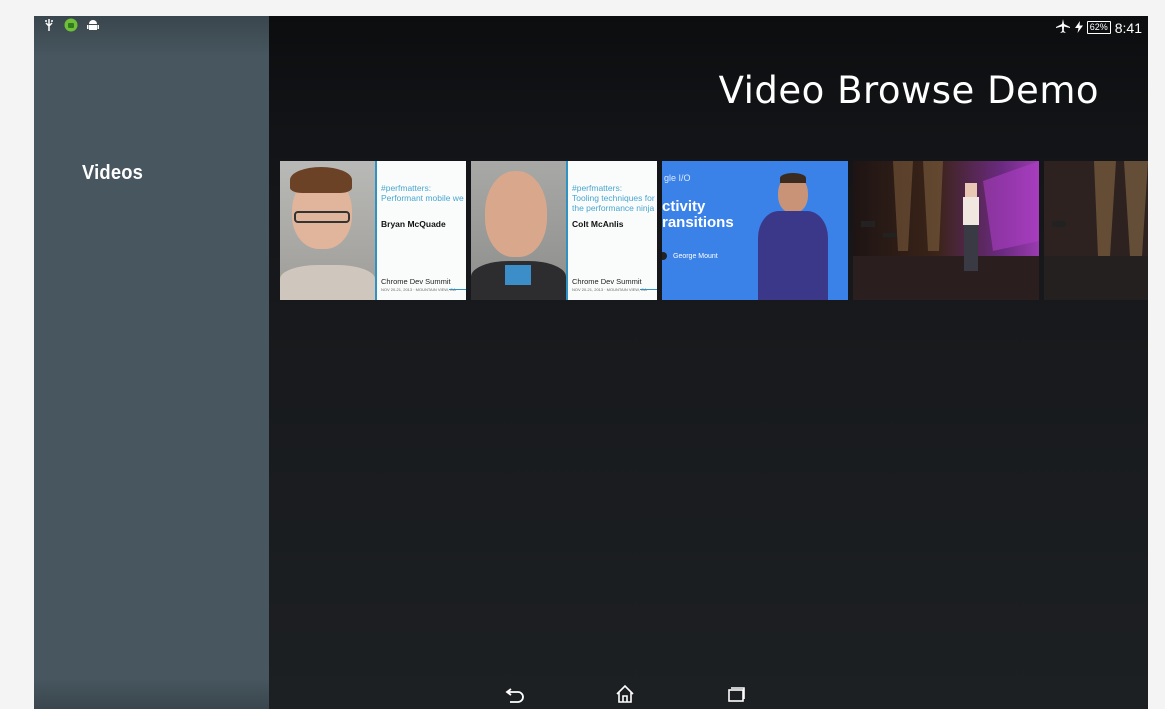  What do you see at coordinates (698, 222) in the screenshot?
I see `title-line: ransitions` at bounding box center [698, 222].